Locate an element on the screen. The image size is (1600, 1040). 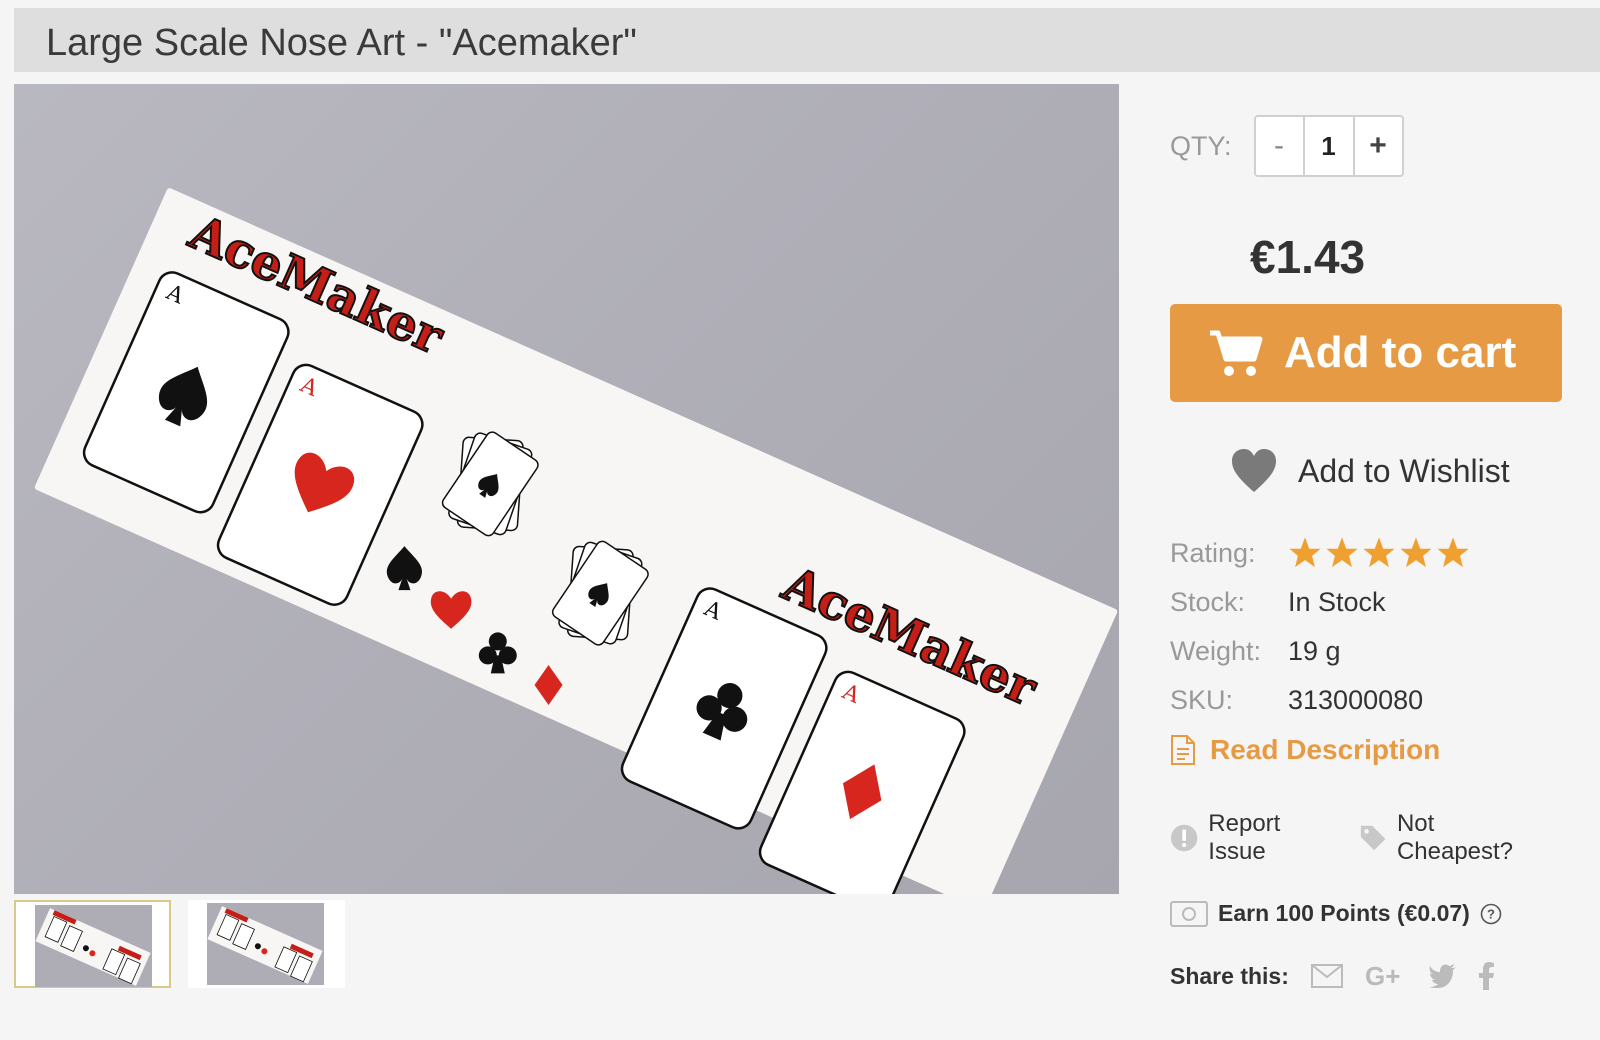
quantity-row: QTY: - 1 + is located at coordinates (1287, 146).